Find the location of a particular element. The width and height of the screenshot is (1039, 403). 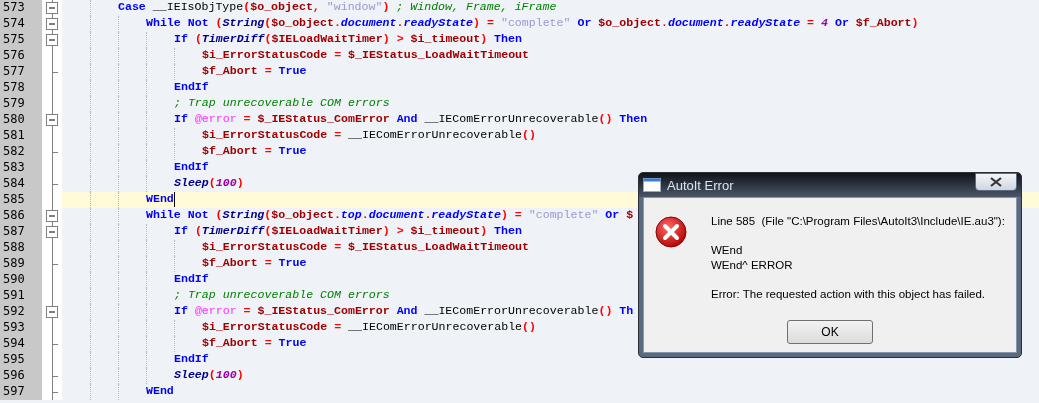

code-line: If @error = $_IEStatus_ComError And __IEComErrorUnrecoverable() Th is located at coordinates (404, 311).